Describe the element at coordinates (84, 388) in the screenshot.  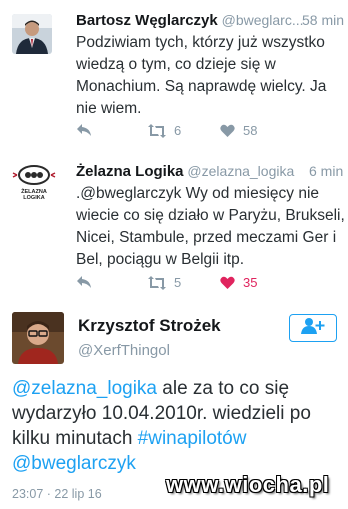
I see `mention-link: @zelazna_logika` at that location.